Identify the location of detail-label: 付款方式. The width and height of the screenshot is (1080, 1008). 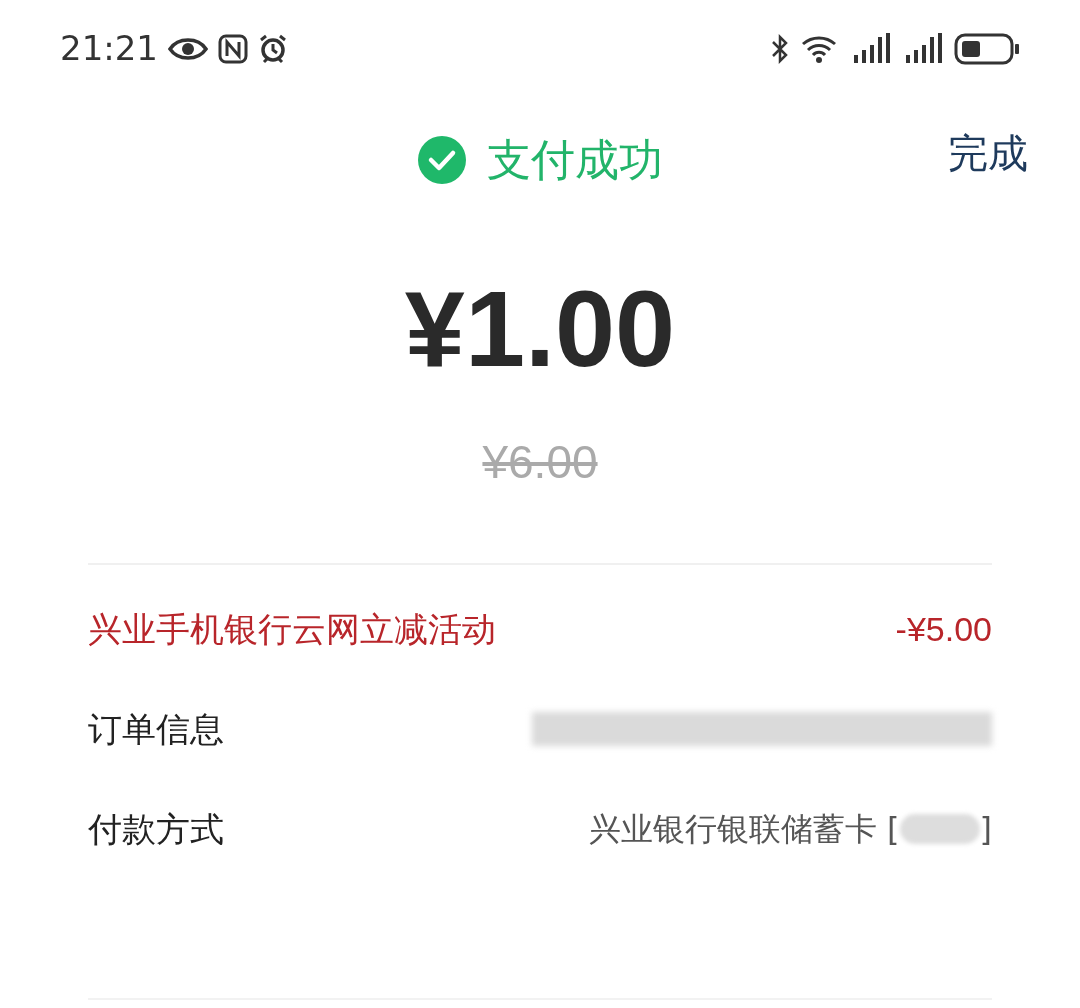
(156, 829).